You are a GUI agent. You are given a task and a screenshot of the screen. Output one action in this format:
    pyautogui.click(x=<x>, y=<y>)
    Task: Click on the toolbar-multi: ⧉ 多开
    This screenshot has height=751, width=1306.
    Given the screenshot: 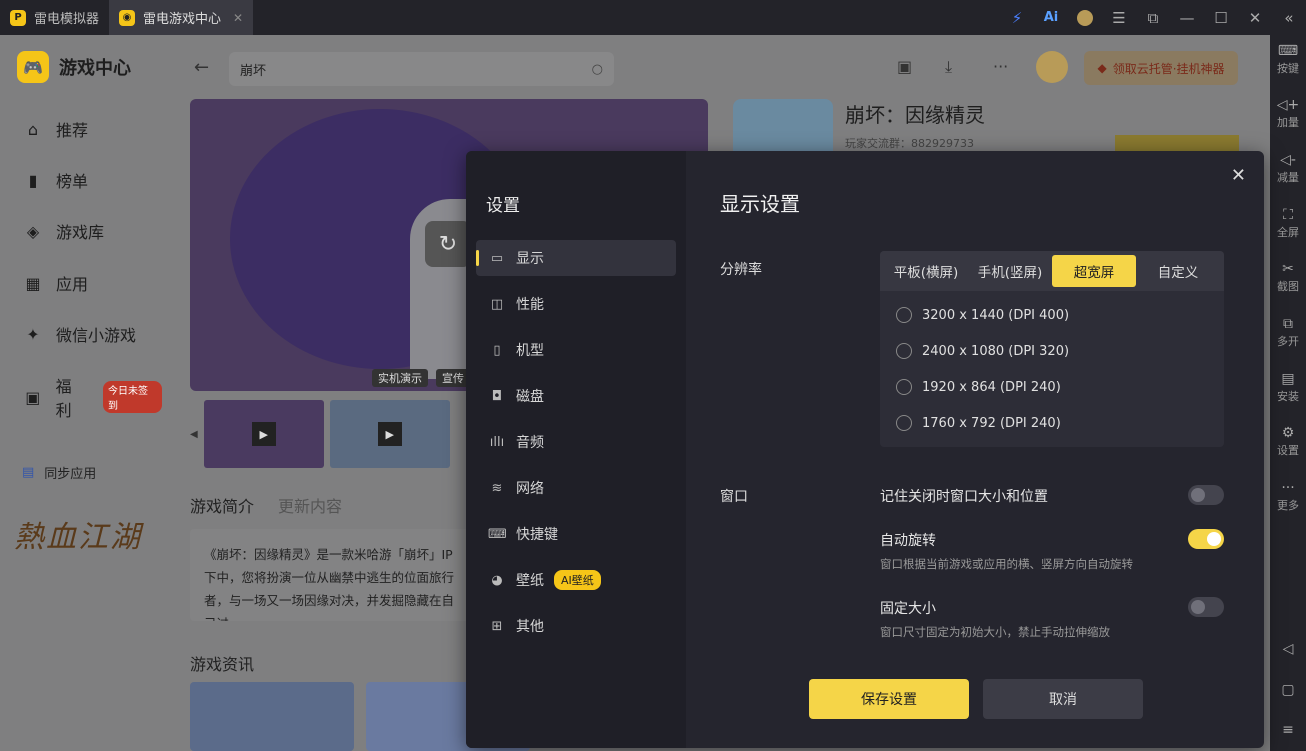 What is the action you would take?
    pyautogui.click(x=1288, y=332)
    